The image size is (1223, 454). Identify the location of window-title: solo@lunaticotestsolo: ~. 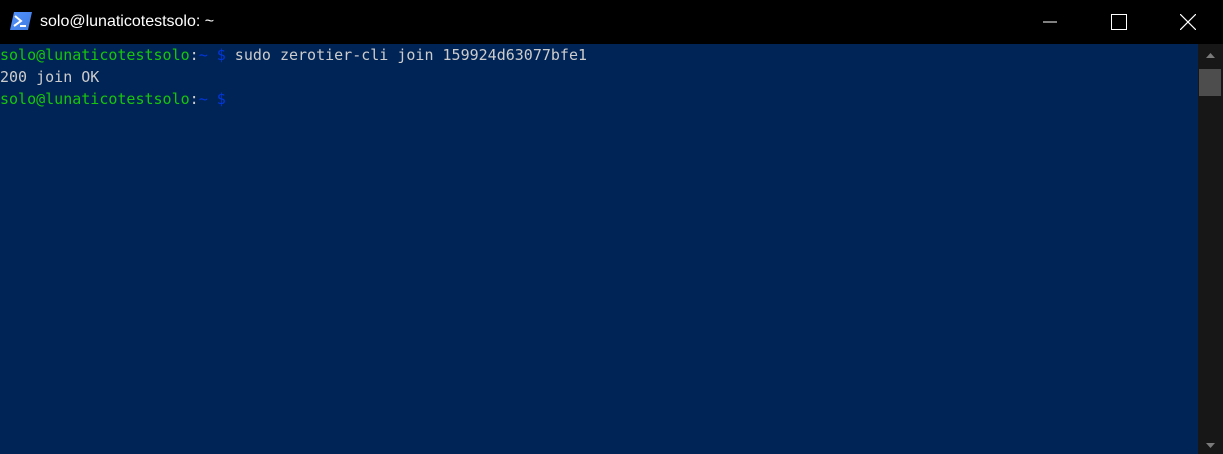
(127, 21).